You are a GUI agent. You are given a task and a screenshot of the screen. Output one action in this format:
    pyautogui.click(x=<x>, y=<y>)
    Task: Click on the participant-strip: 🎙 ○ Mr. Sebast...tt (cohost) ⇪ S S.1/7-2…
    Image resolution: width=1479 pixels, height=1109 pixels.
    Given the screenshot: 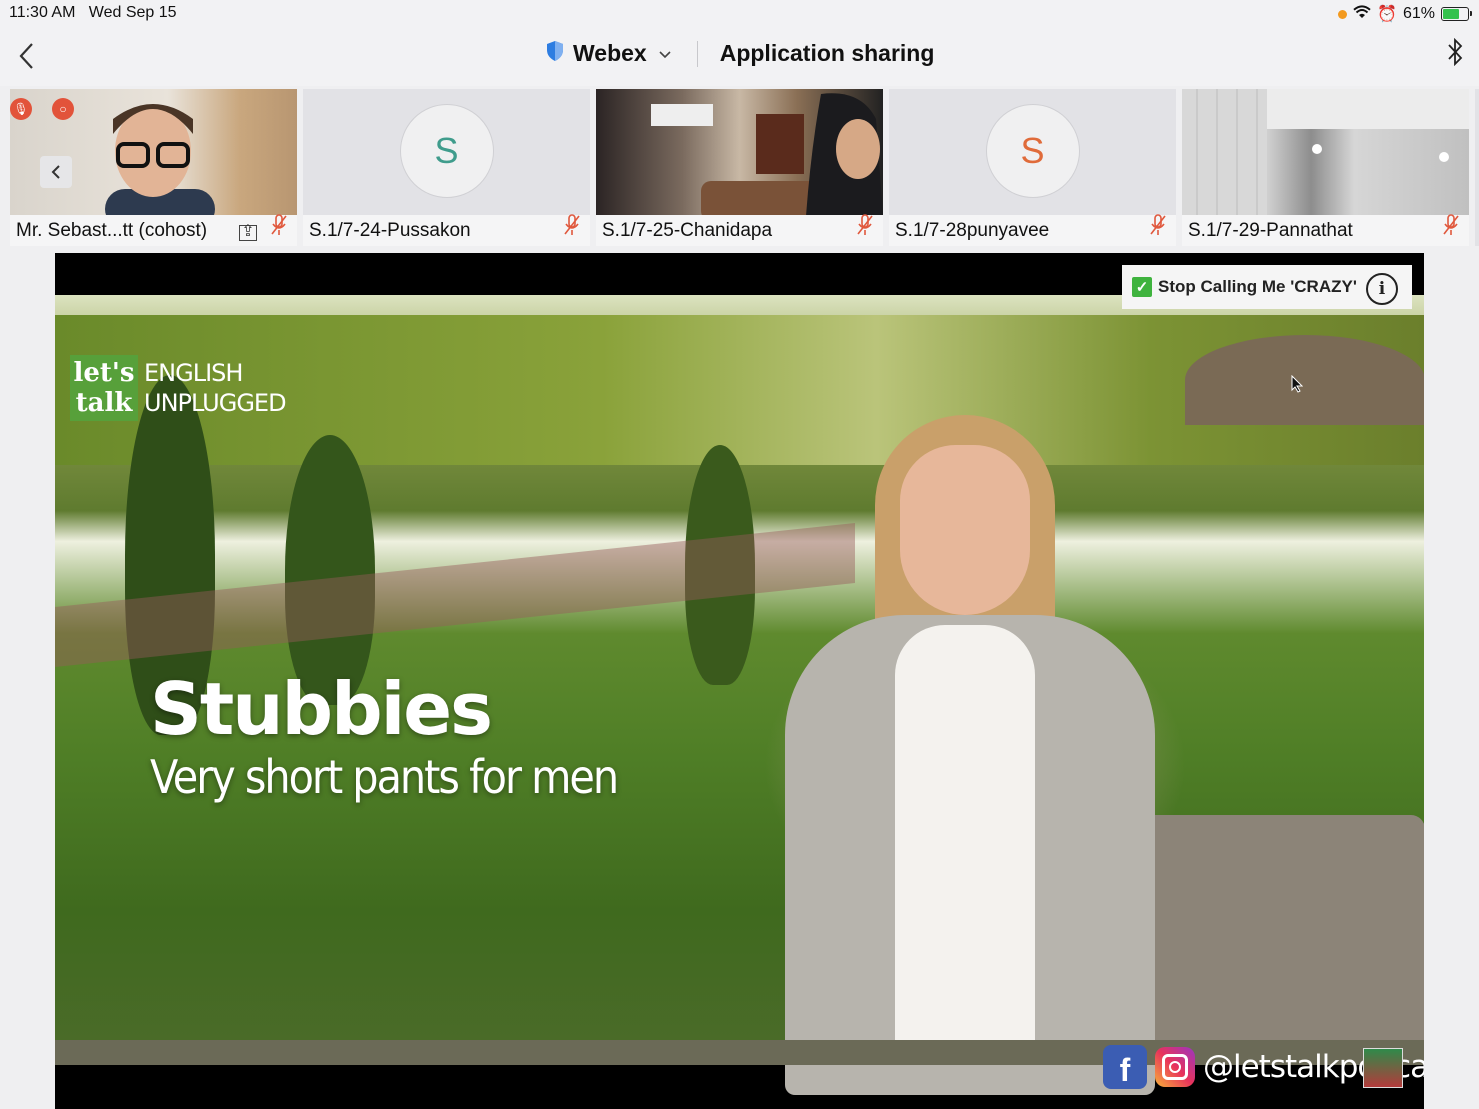 What is the action you would take?
    pyautogui.click(x=739, y=168)
    